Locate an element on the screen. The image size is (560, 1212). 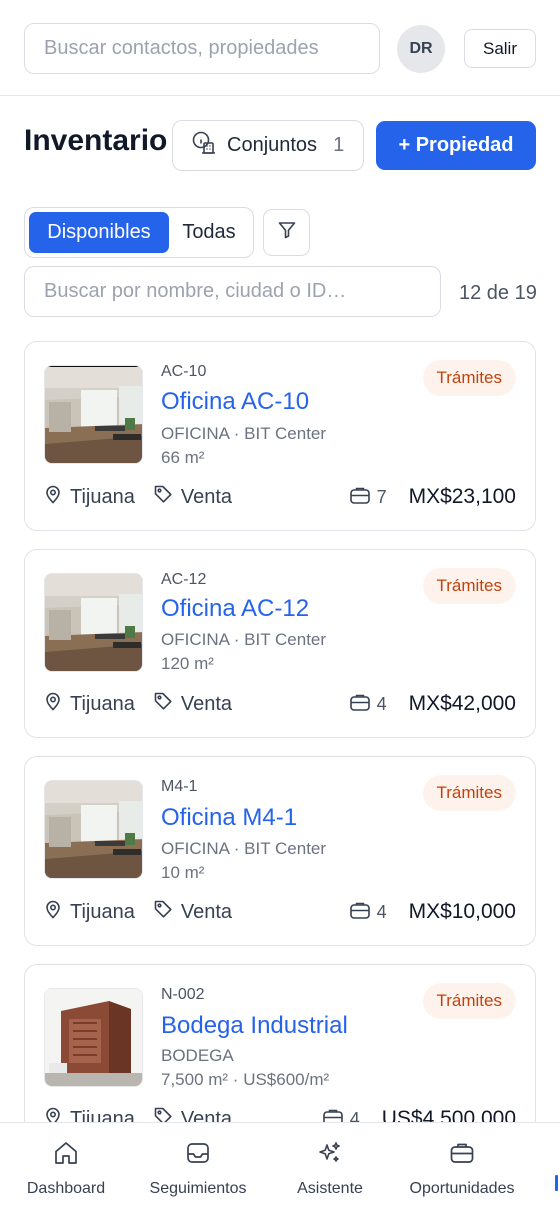
opportunities-value: 7 is located at coordinates (381, 496).